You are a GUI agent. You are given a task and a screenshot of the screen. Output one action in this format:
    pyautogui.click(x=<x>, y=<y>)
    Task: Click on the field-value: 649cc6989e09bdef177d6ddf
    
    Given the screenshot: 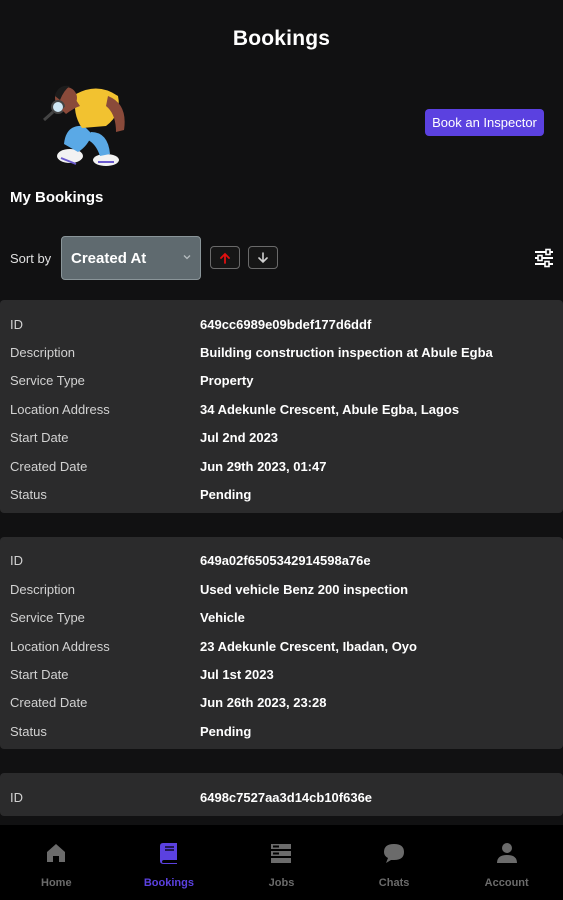 What is the action you would take?
    pyautogui.click(x=286, y=324)
    